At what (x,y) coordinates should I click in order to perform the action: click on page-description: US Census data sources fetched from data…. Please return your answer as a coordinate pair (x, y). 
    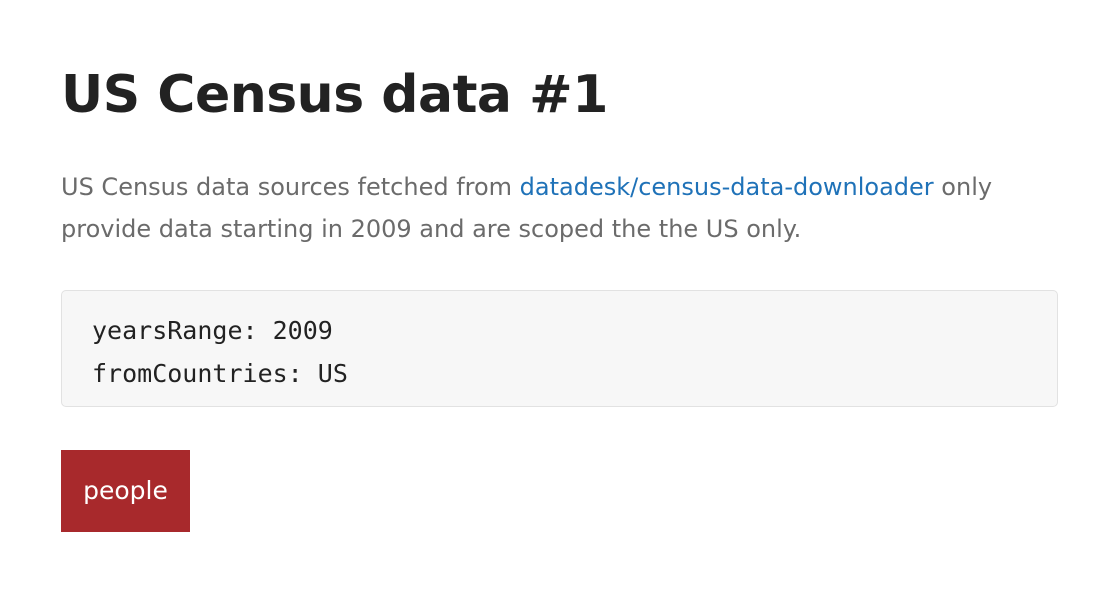
    Looking at the image, I should click on (560, 208).